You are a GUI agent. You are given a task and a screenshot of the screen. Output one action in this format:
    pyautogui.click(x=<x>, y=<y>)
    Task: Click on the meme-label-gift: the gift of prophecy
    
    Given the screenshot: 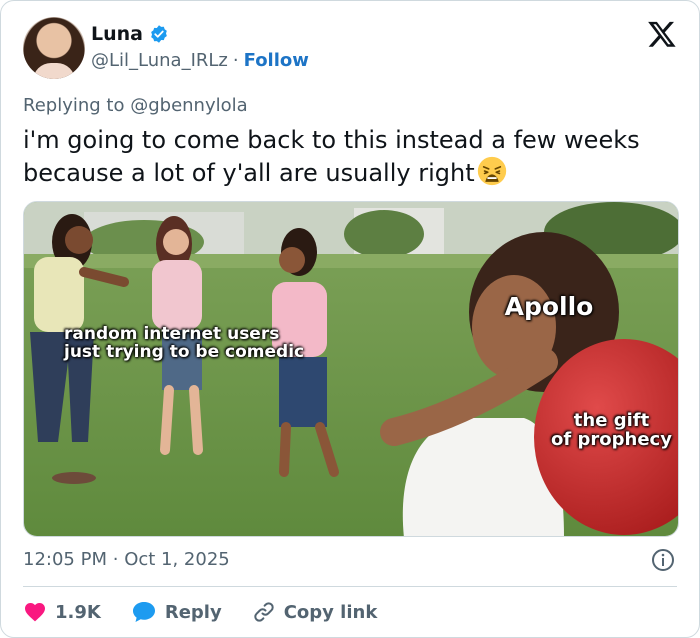 What is the action you would take?
    pyautogui.click(x=611, y=430)
    